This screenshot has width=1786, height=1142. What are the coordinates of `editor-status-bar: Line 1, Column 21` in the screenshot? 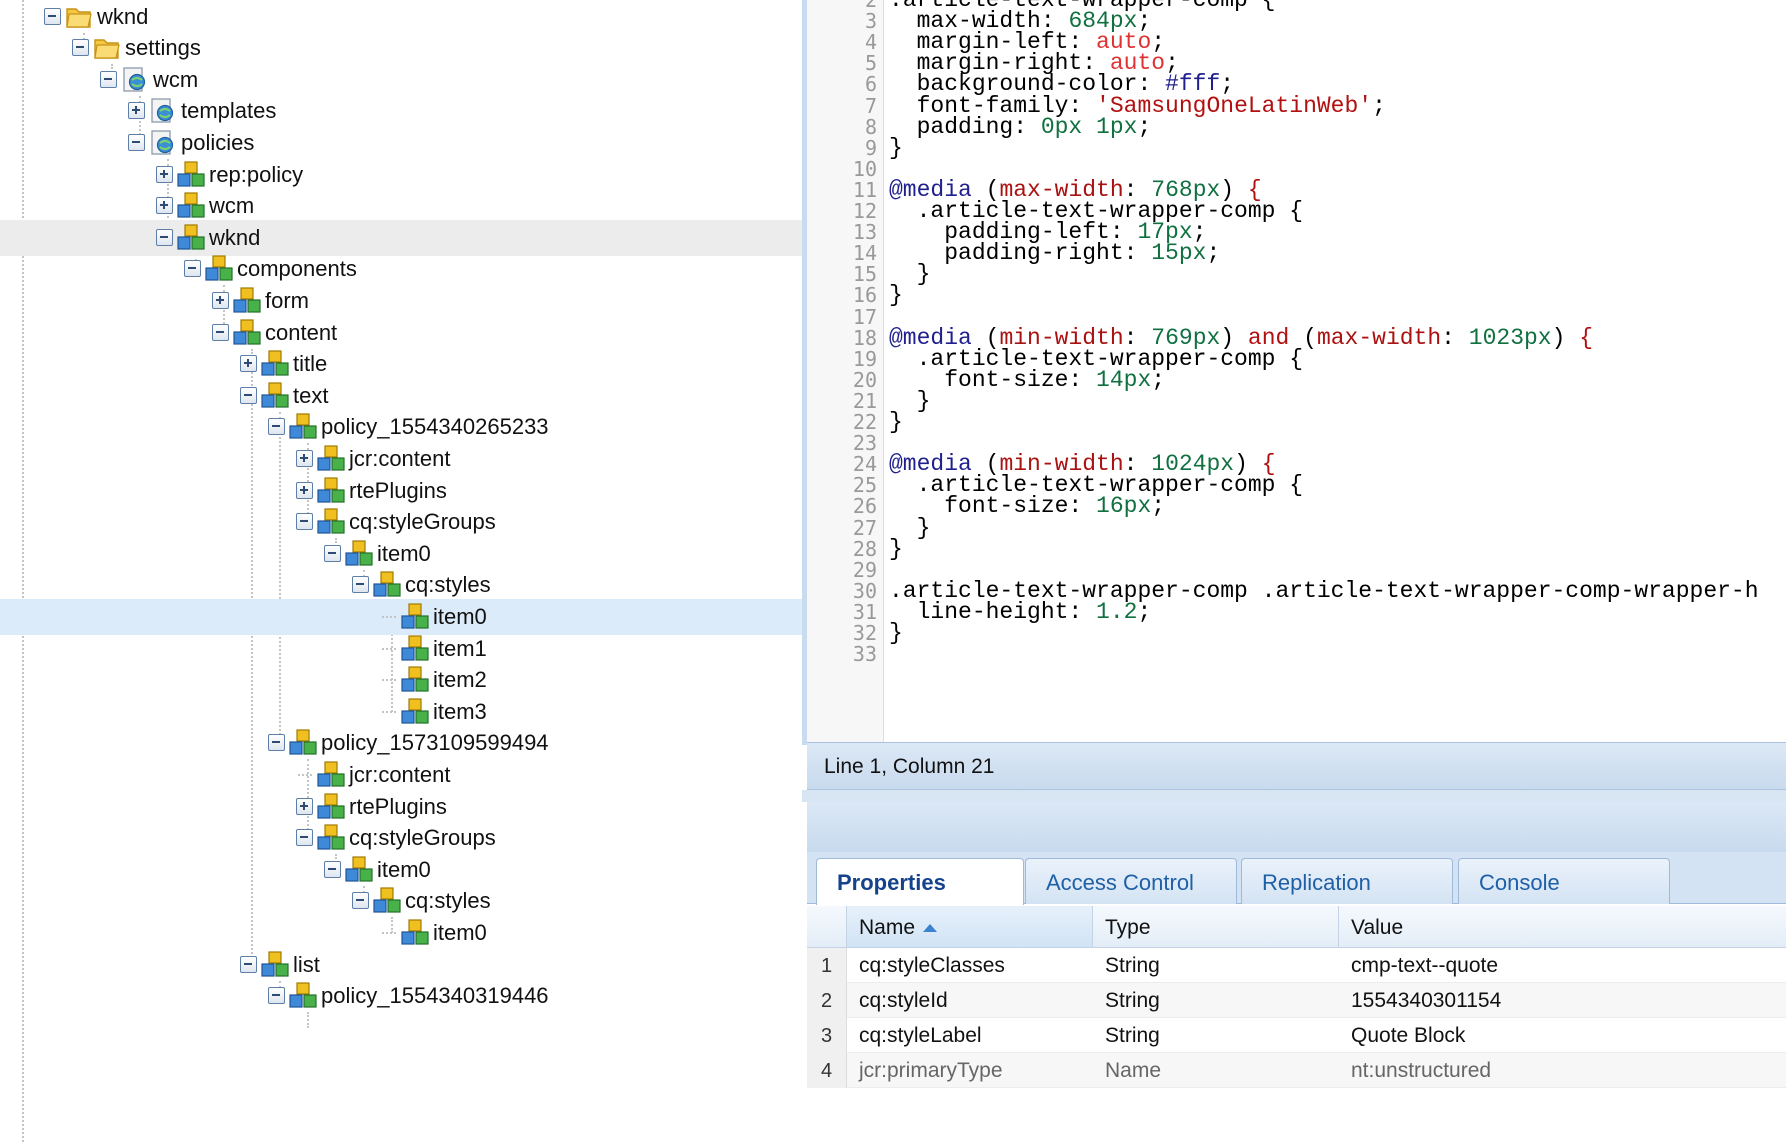 It's located at (1296, 766).